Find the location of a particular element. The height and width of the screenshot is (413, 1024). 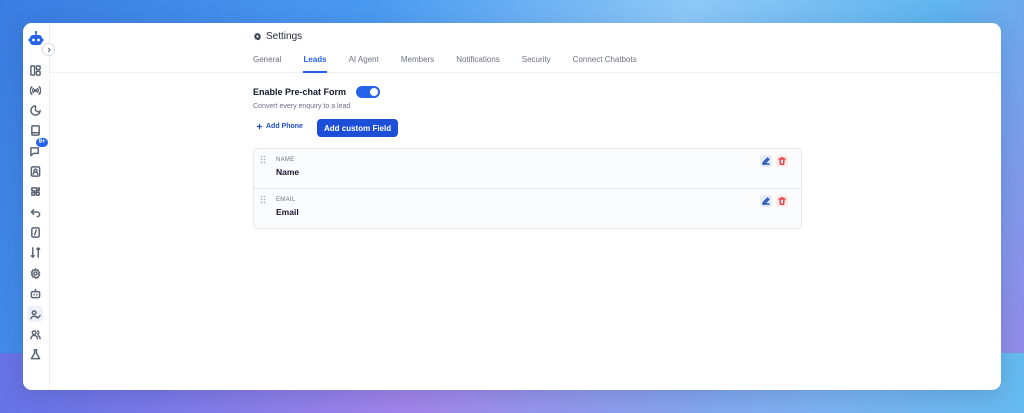

nav-analytics is located at coordinates (35, 110).